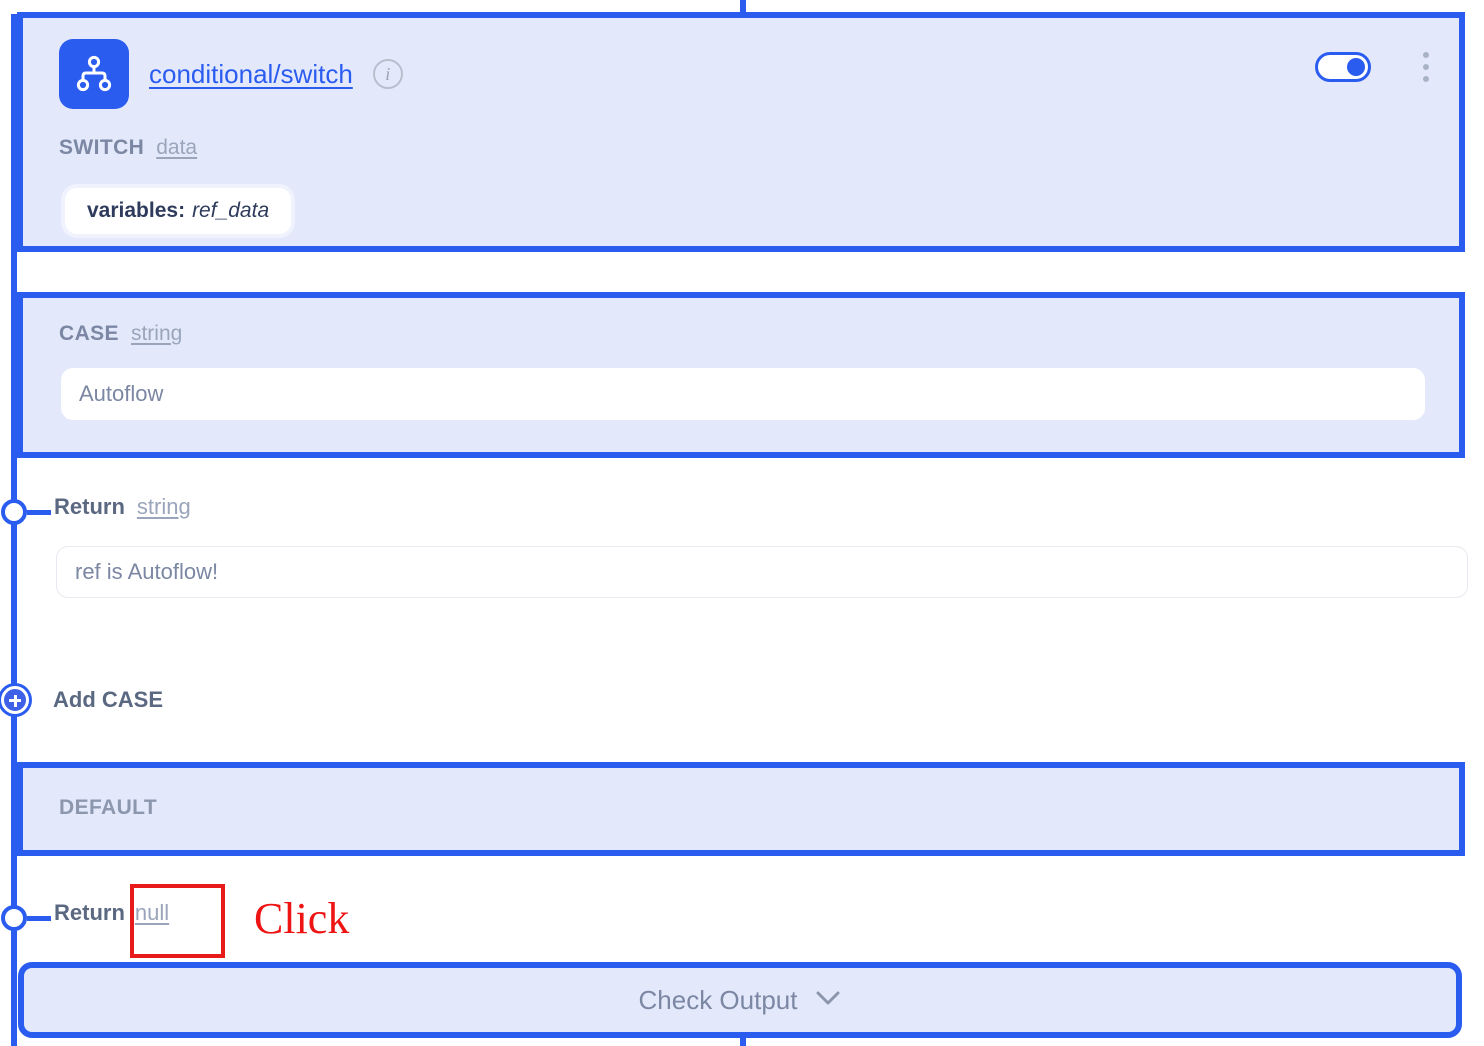 This screenshot has width=1484, height=1046. What do you see at coordinates (251, 74) in the screenshot?
I see `node-title-link: conditional/switch` at bounding box center [251, 74].